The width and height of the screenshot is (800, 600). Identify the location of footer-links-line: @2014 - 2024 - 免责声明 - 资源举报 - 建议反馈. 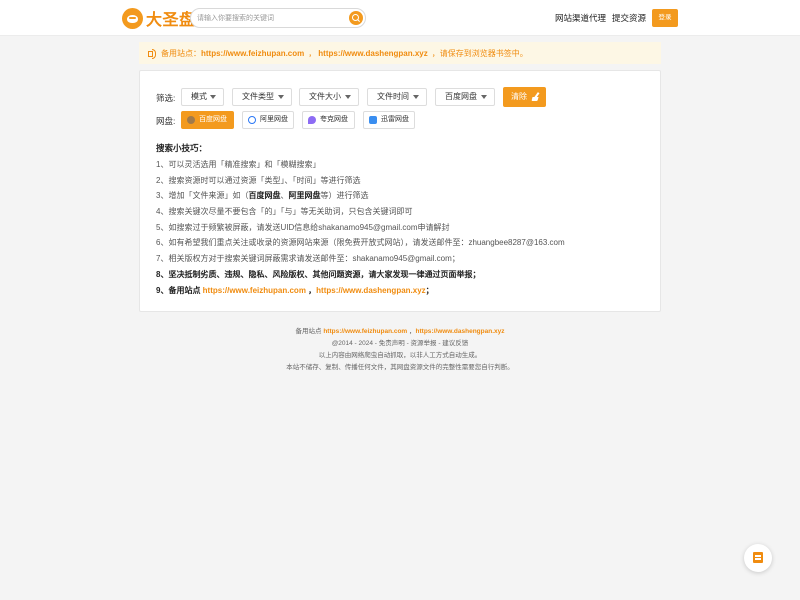
(400, 344).